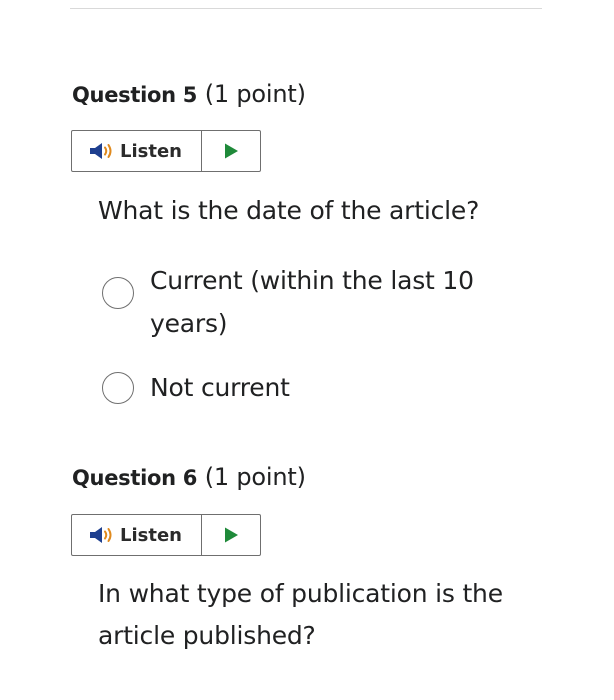  I want to click on top-divider, so click(306, 8).